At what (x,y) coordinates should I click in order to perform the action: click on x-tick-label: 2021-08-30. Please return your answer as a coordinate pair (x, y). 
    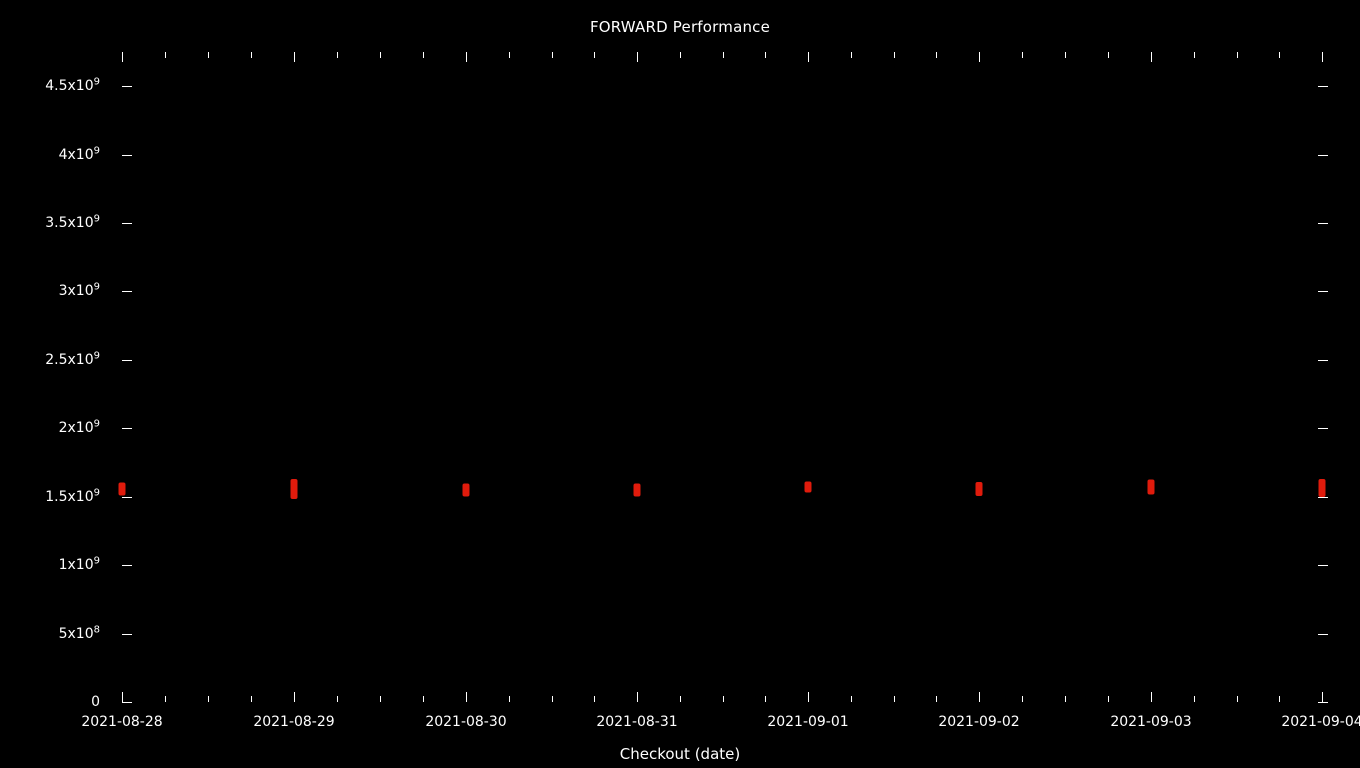
    Looking at the image, I should click on (466, 722).